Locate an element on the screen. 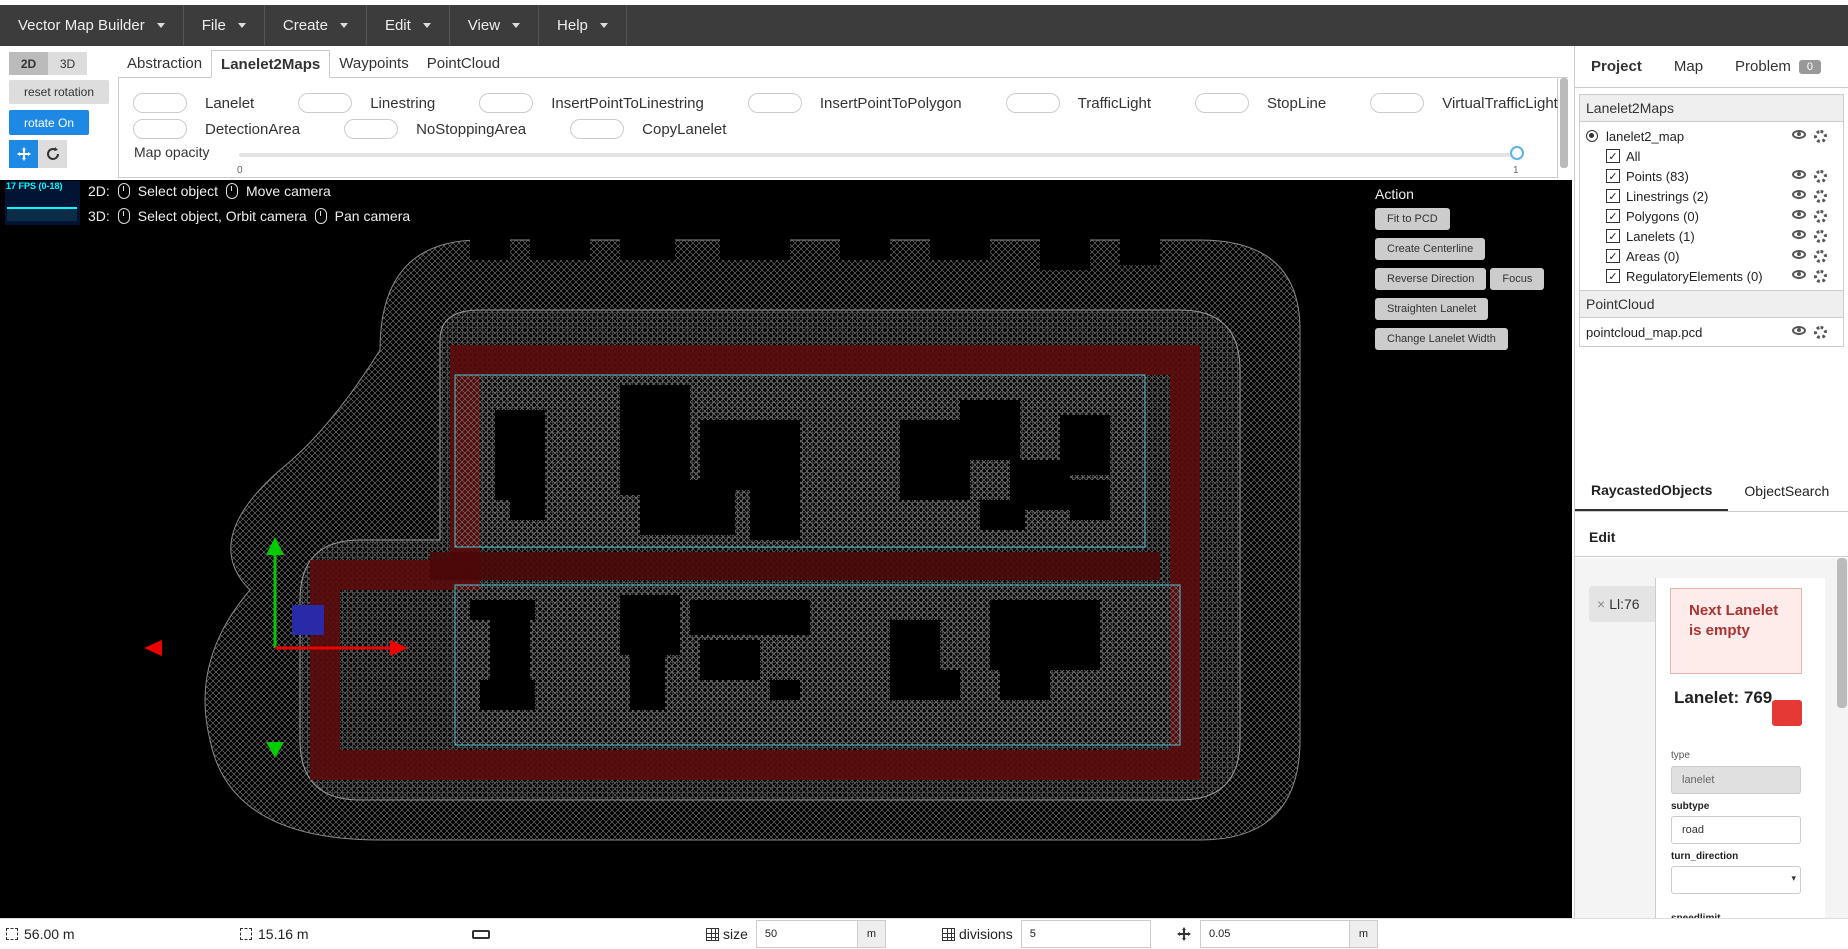 This screenshot has height=949, width=1848. lanelet-toggle is located at coordinates (160, 103).